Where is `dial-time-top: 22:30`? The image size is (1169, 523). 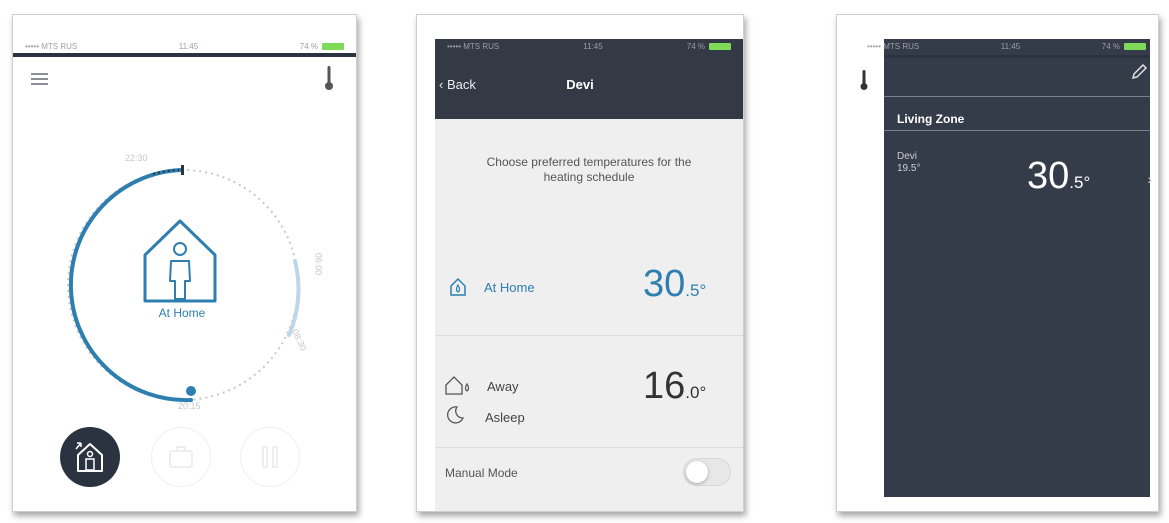 dial-time-top: 22:30 is located at coordinates (136, 158).